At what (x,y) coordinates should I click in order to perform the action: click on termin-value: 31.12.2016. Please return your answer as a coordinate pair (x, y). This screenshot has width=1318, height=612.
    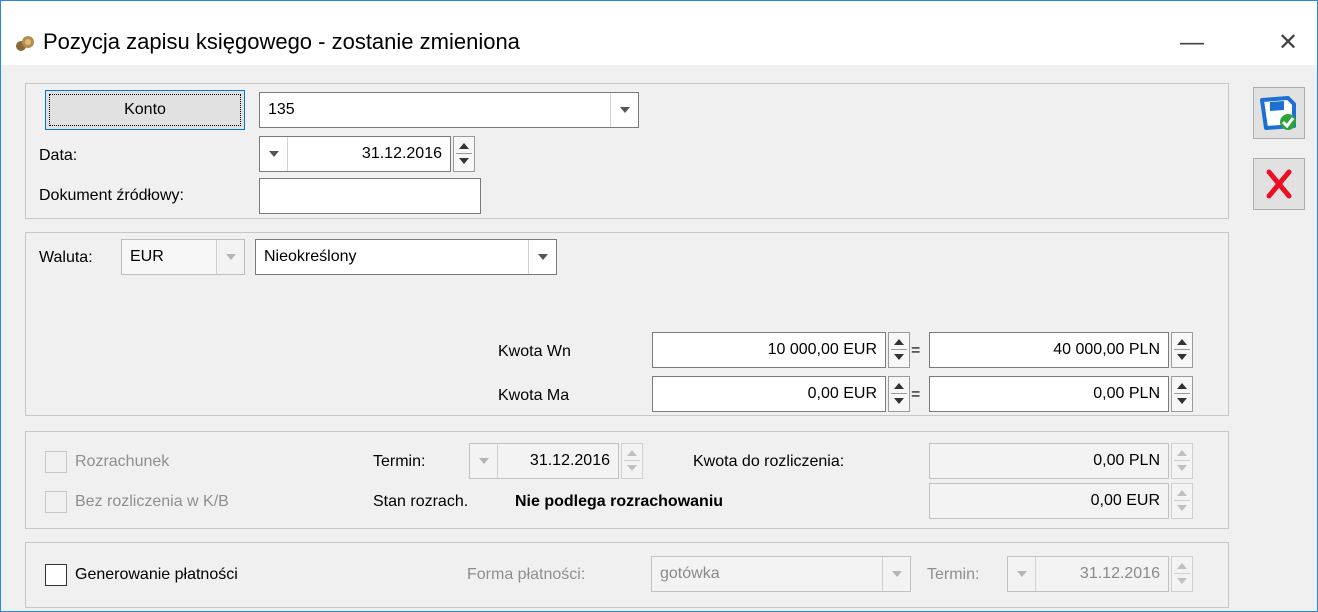
    Looking at the image, I should click on (569, 460).